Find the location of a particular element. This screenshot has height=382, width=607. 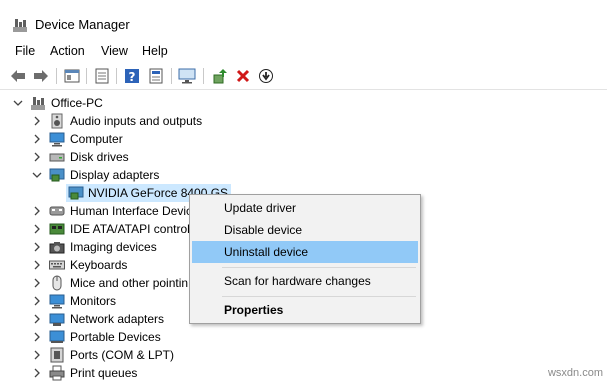

tree-item-label: Keyboards is located at coordinates (99, 265).